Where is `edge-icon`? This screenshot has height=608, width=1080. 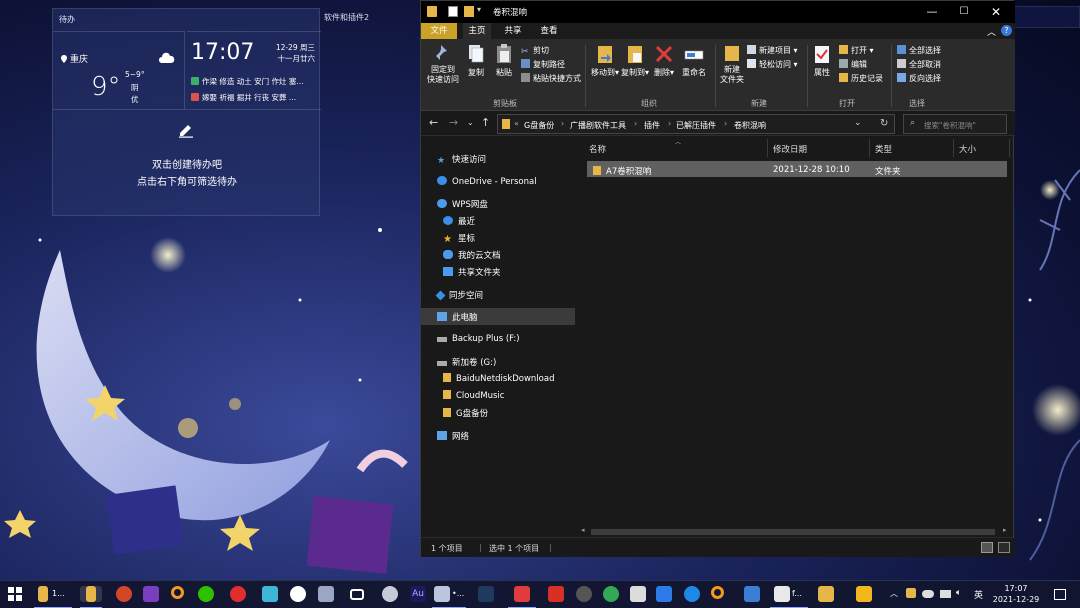
edge-icon is located at coordinates (692, 594).